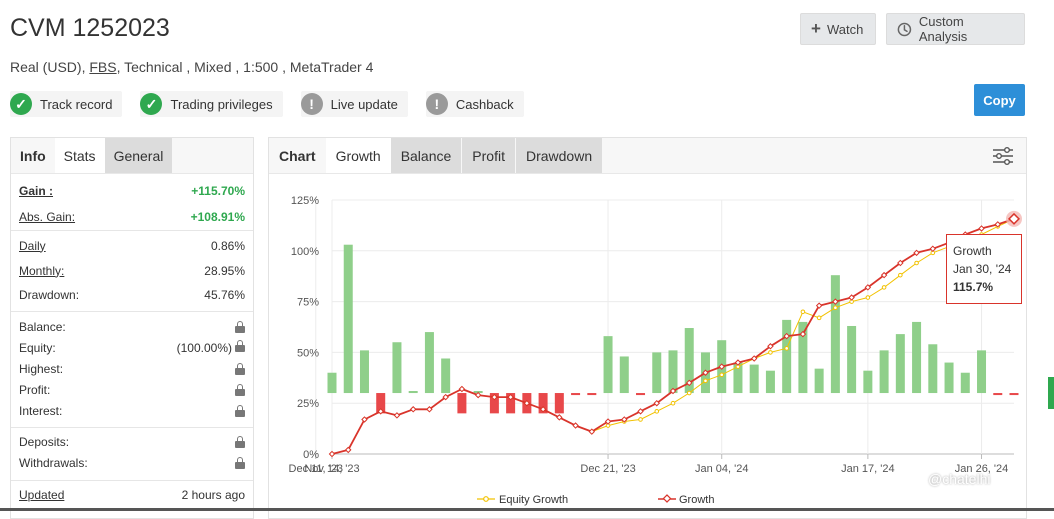 The height and width of the screenshot is (519, 1054). Describe the element at coordinates (132, 410) in the screenshot. I see `stat-interest: Interest:` at that location.